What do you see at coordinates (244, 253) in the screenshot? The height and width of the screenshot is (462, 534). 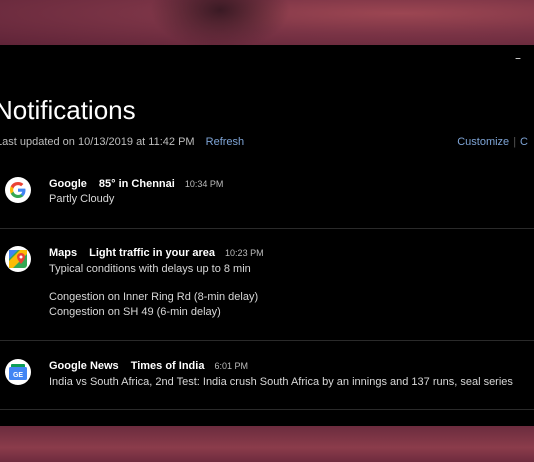 I see `notification-time: 10:23 PM` at bounding box center [244, 253].